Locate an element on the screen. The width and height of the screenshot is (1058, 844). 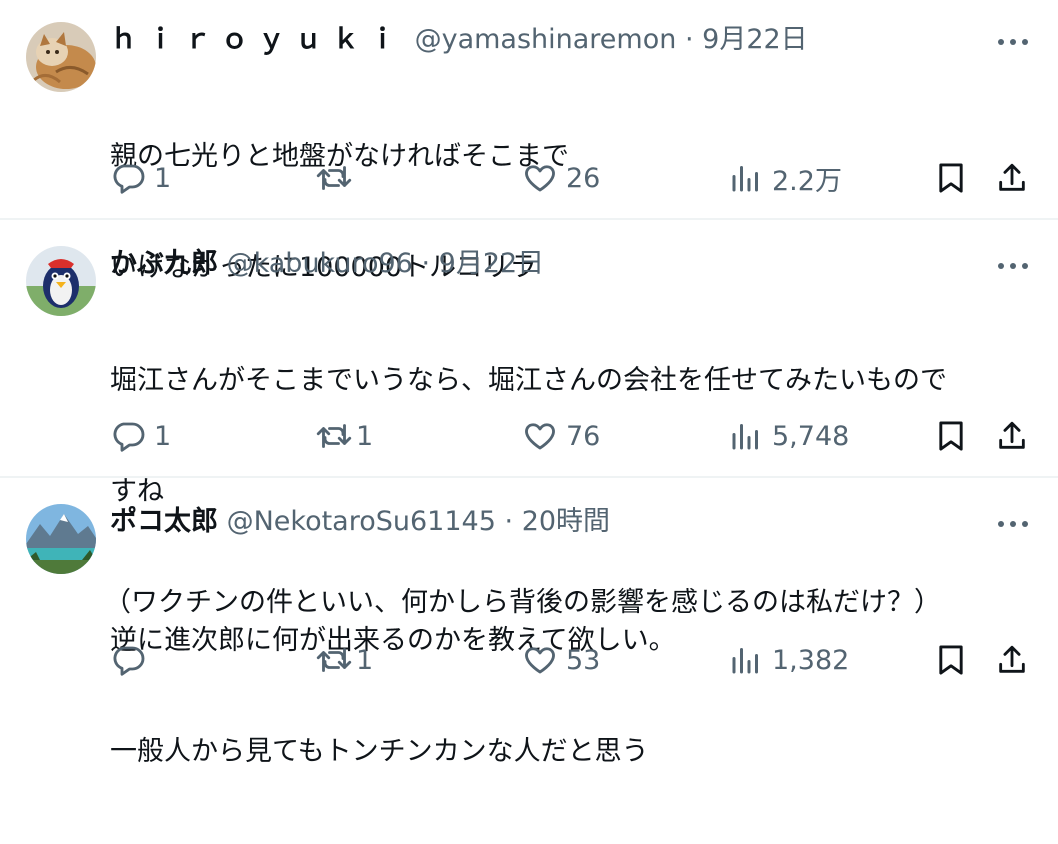
display-name: ｈｉｒｏｙｕｋｉ is located at coordinates (258, 39).